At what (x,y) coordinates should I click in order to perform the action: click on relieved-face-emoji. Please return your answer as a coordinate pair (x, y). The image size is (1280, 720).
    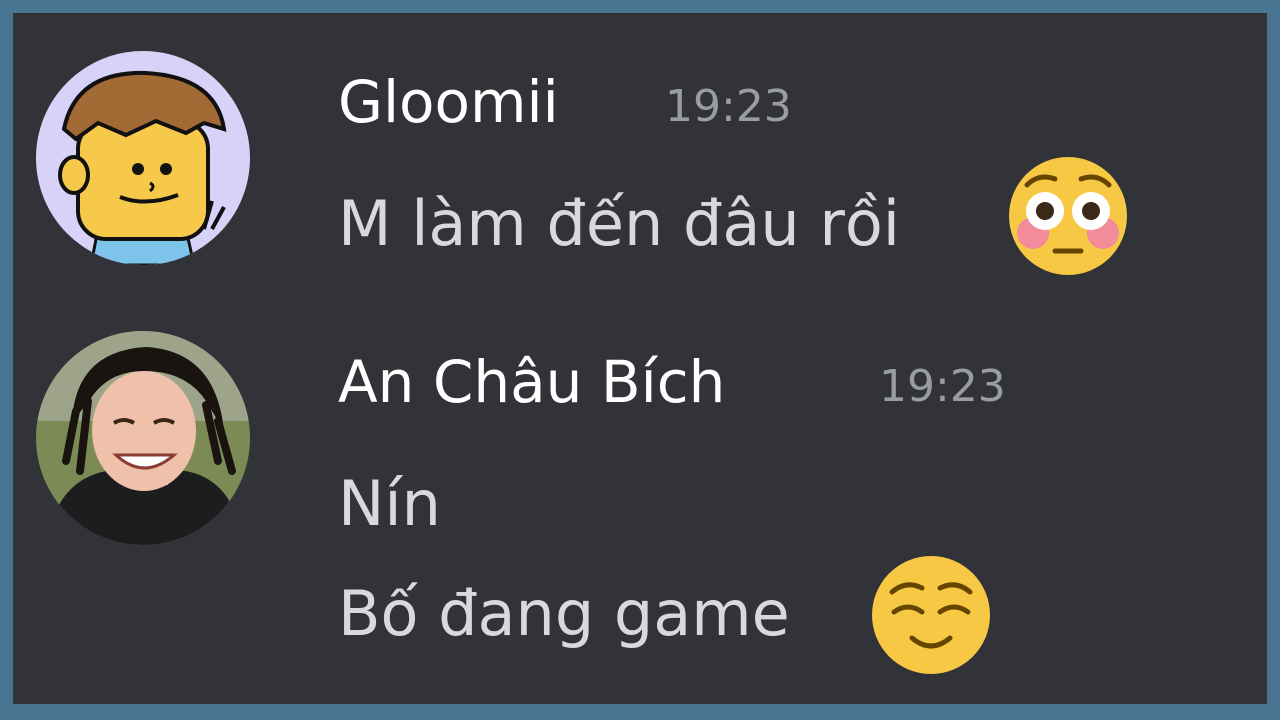
    Looking at the image, I should click on (931, 617).